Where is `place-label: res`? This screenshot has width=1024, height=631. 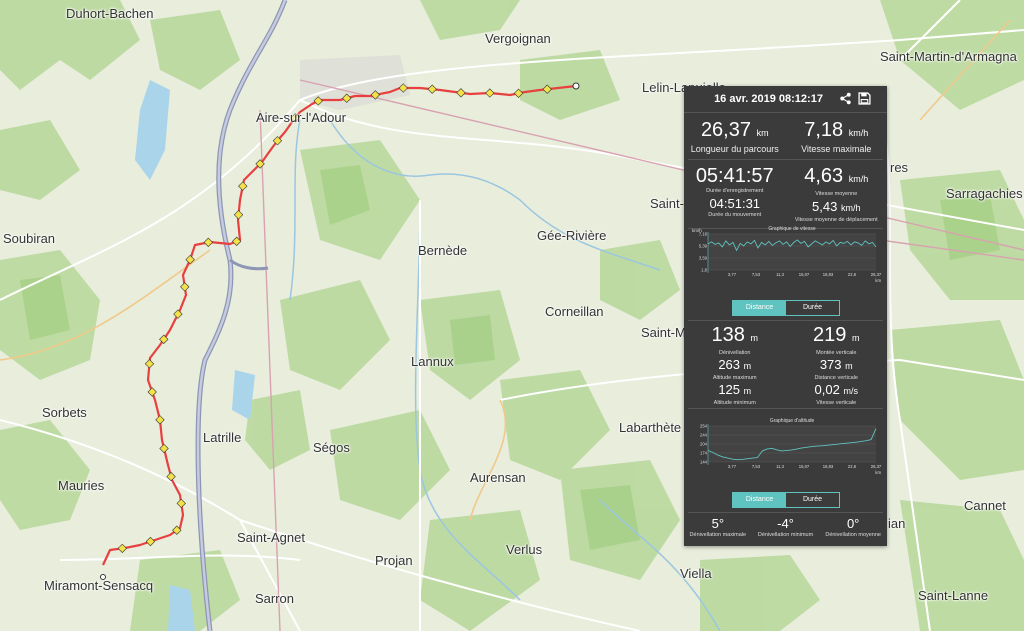
place-label: res is located at coordinates (899, 167).